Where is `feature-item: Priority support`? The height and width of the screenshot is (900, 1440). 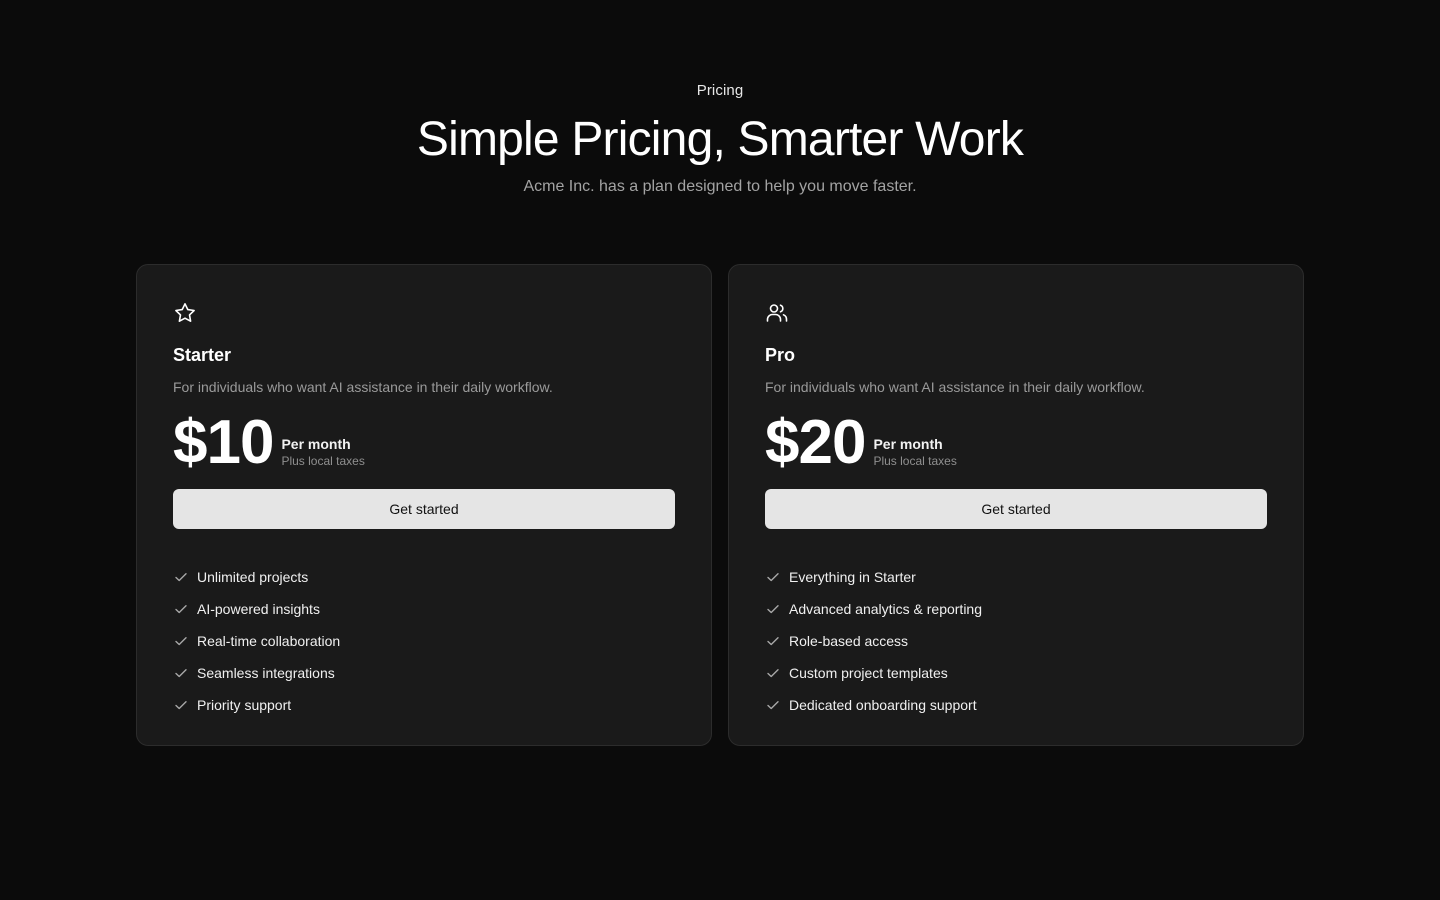 feature-item: Priority support is located at coordinates (256, 705).